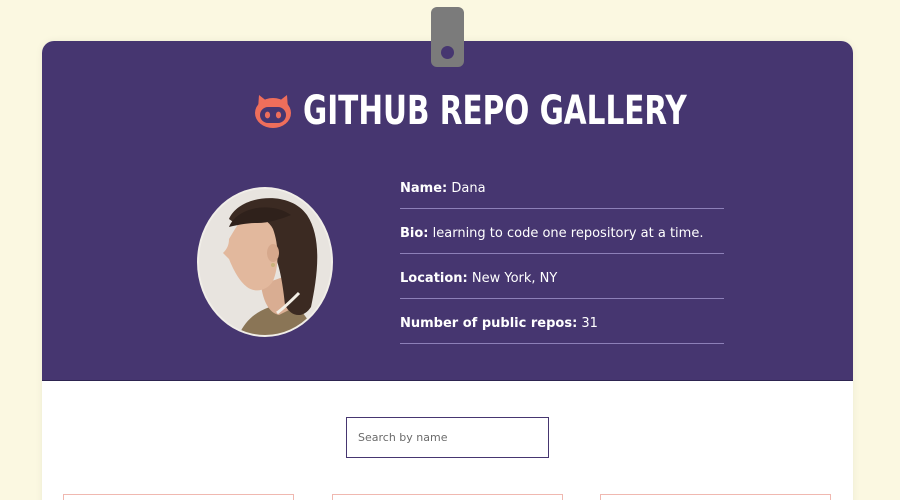  What do you see at coordinates (468, 188) in the screenshot?
I see `name-value: Dana` at bounding box center [468, 188].